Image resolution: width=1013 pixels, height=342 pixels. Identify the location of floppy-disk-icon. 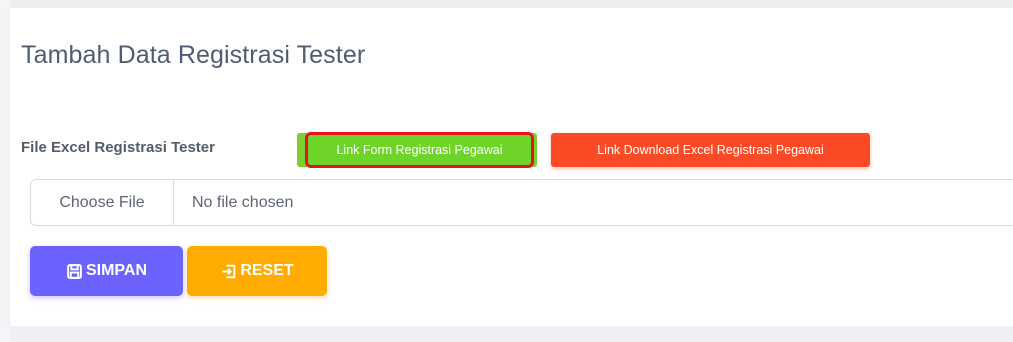
(74, 271).